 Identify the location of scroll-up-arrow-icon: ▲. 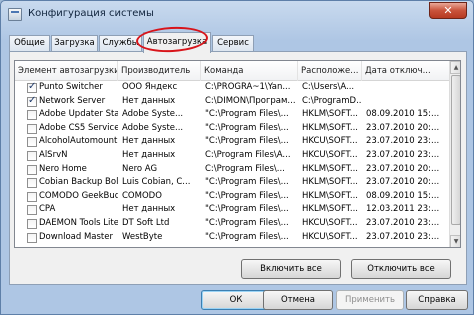
(455, 67).